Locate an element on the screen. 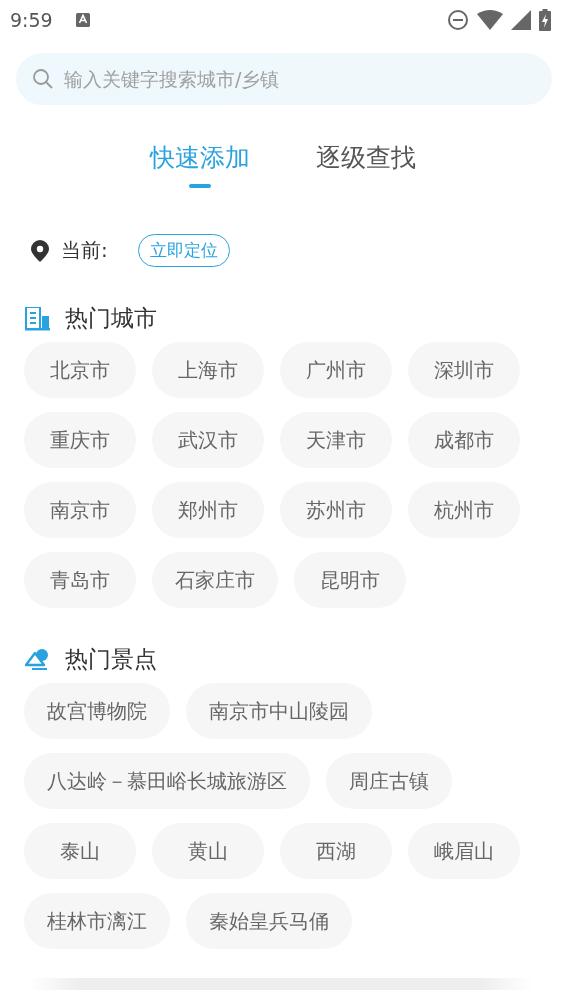 The height and width of the screenshot is (1004, 565). city-chip: 深圳市 is located at coordinates (464, 370).